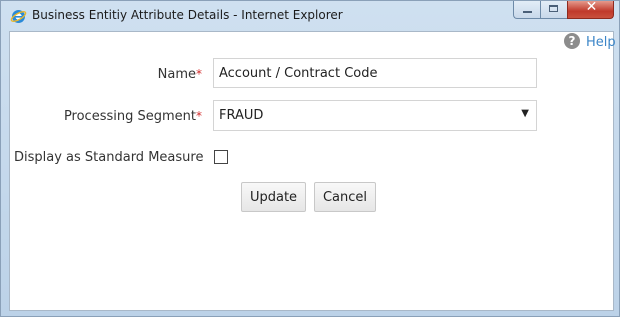 This screenshot has width=620, height=317. What do you see at coordinates (375, 115) in the screenshot?
I see `processing-segment-select: FRAUD ▼` at bounding box center [375, 115].